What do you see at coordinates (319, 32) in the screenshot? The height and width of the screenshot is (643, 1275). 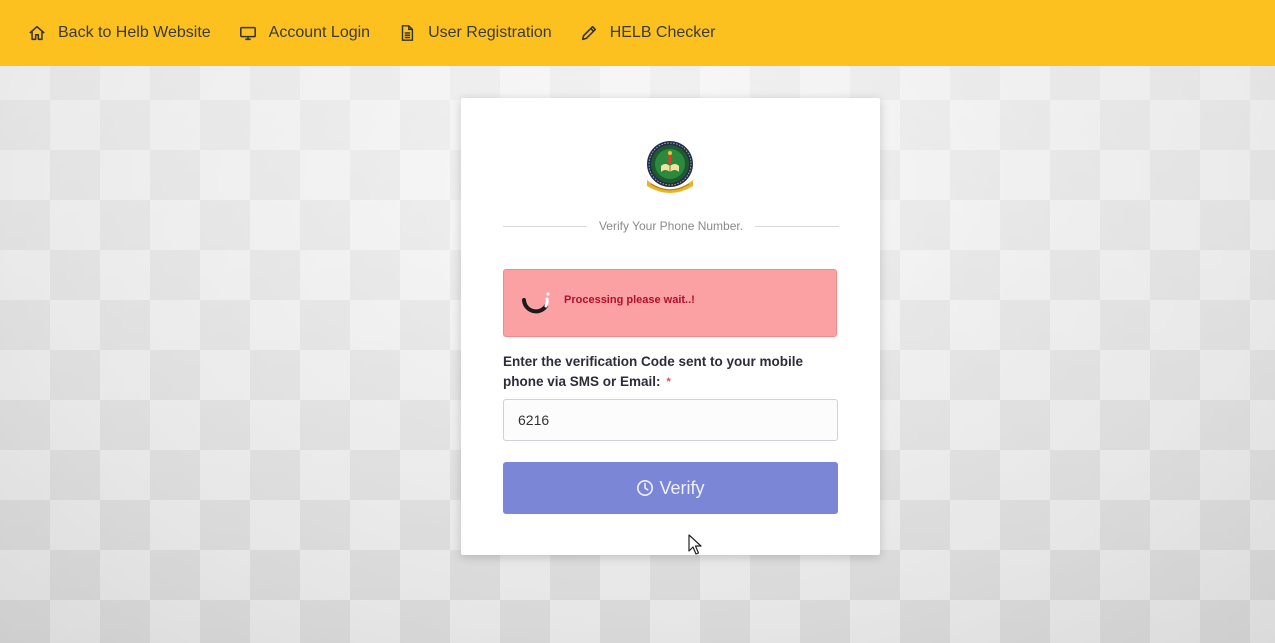 I see `nav-item-label: Account Login` at bounding box center [319, 32].